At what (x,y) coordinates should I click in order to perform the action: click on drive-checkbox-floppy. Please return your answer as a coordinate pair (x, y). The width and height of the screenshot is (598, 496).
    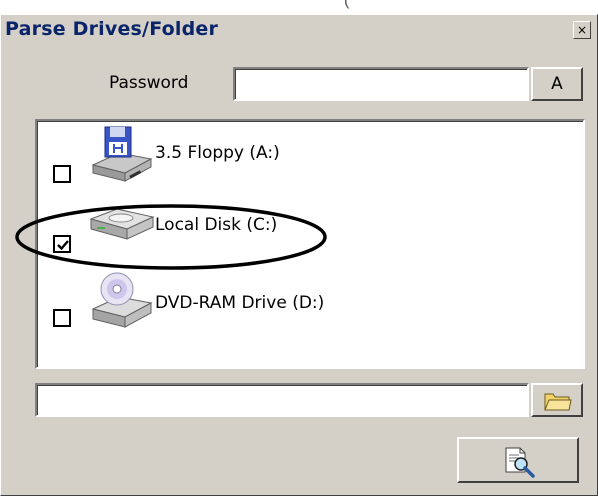
    Looking at the image, I should click on (62, 174).